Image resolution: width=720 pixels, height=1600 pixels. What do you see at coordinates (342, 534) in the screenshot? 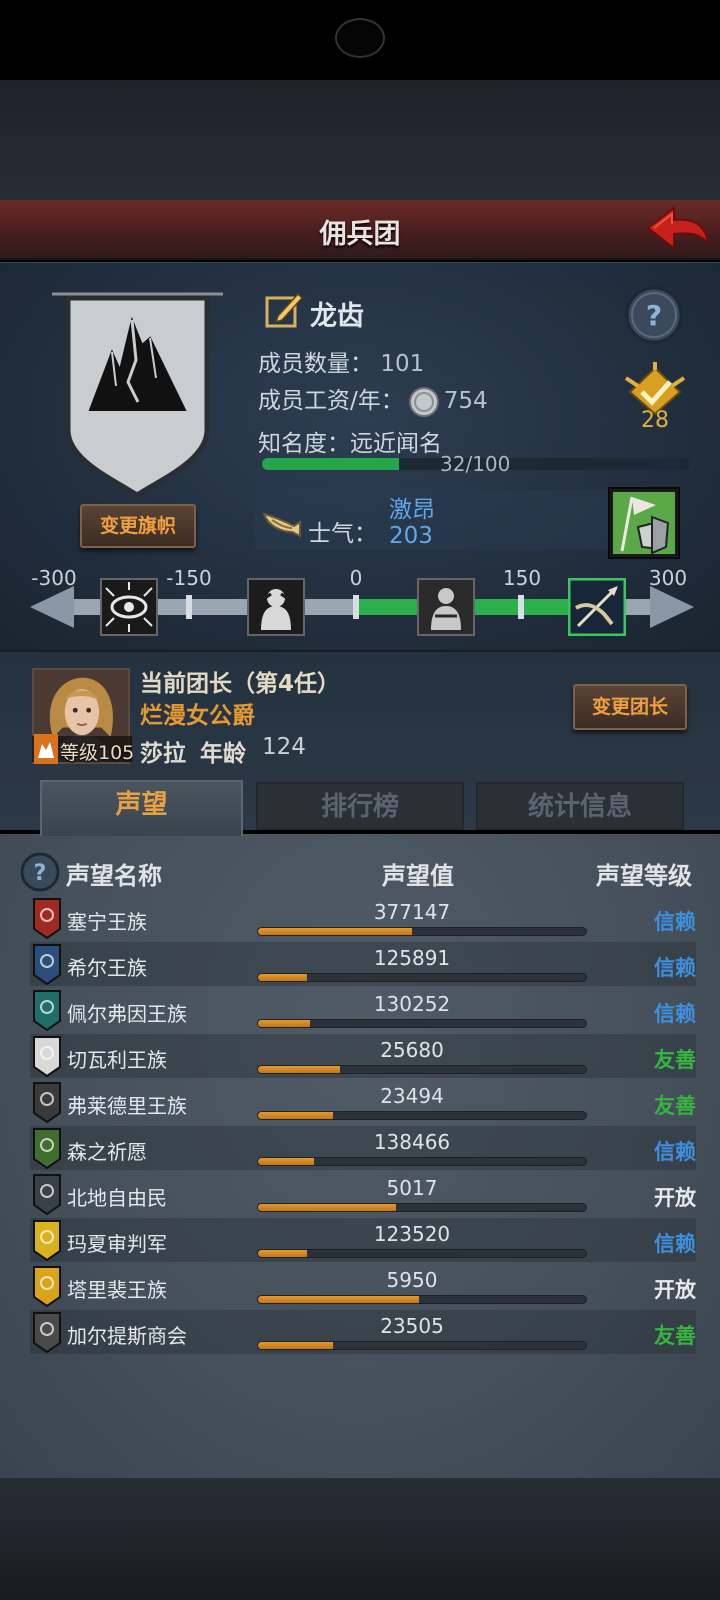
I see `morale-label: 士气：` at bounding box center [342, 534].